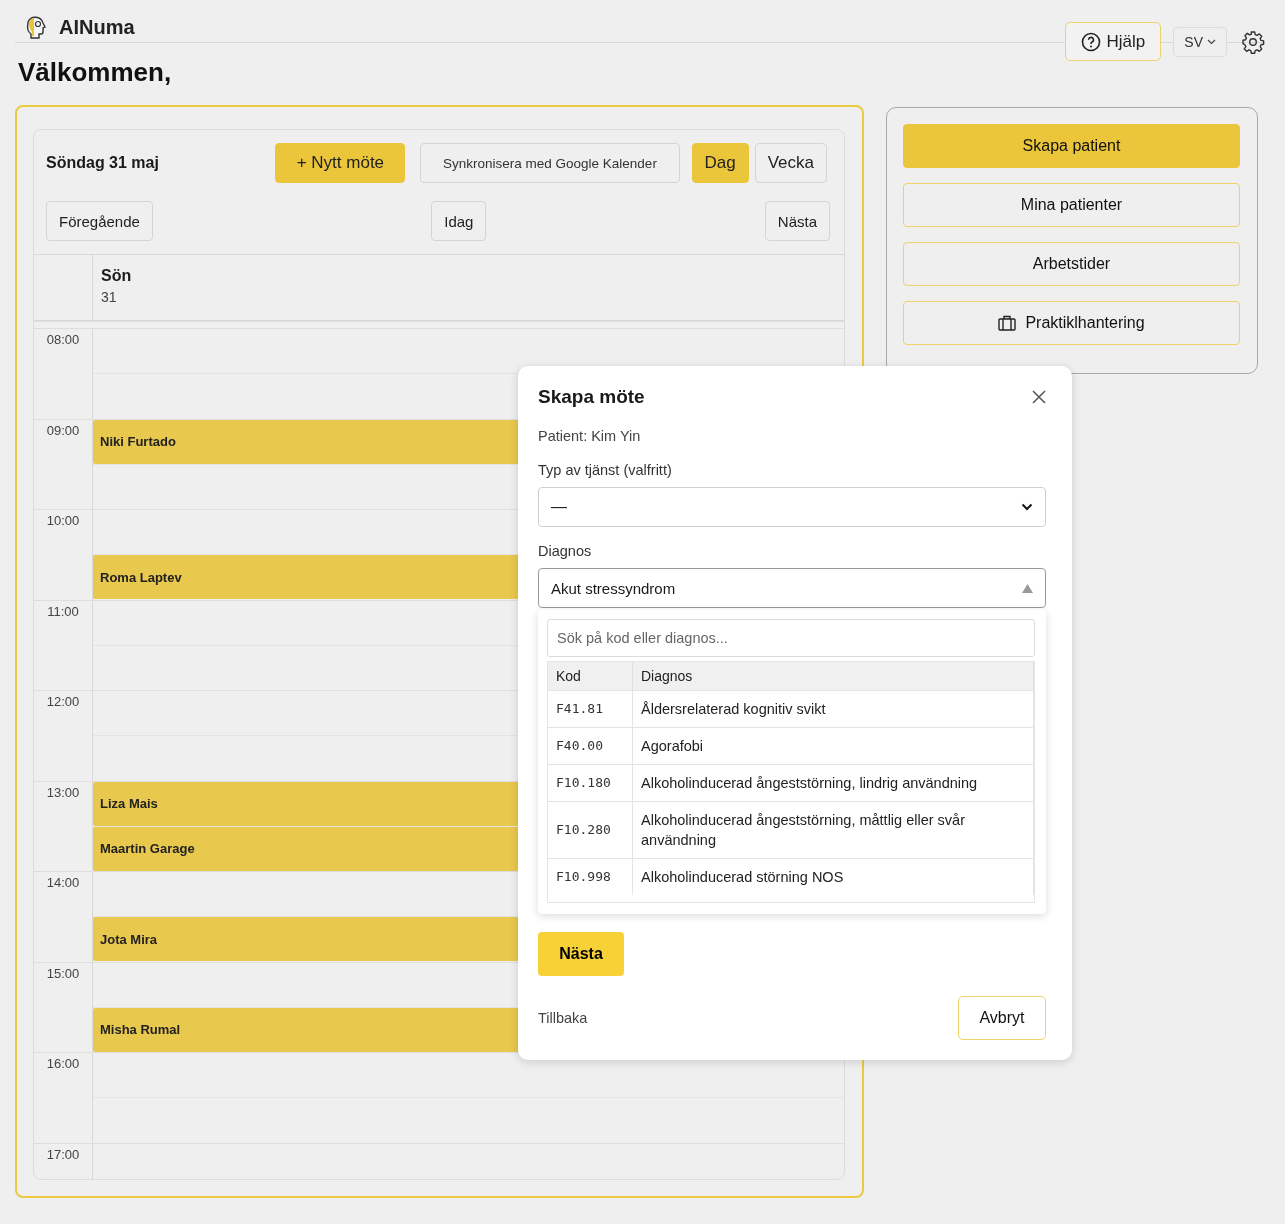 Image resolution: width=1285 pixels, height=1224 pixels. Describe the element at coordinates (1090, 41) in the screenshot. I see `question-icon` at that location.